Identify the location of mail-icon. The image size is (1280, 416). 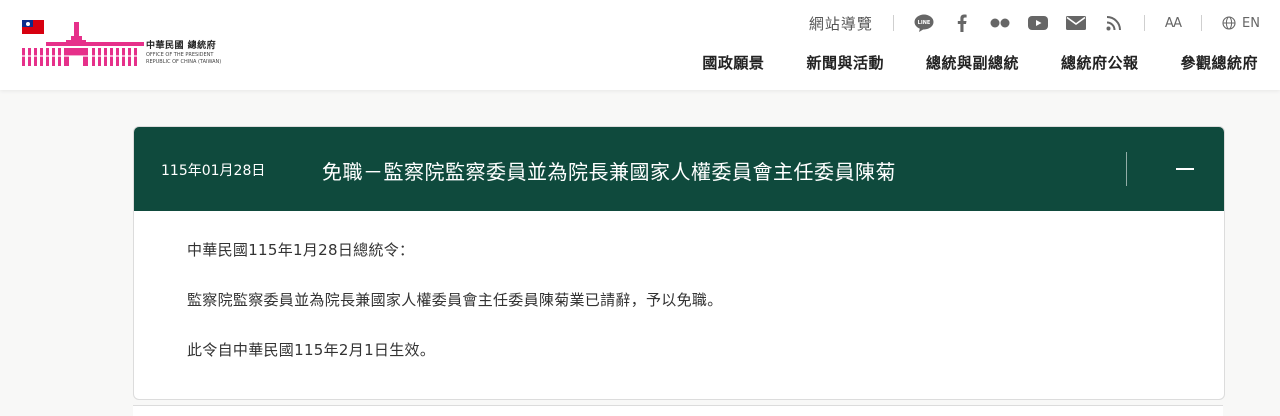
(1075, 23).